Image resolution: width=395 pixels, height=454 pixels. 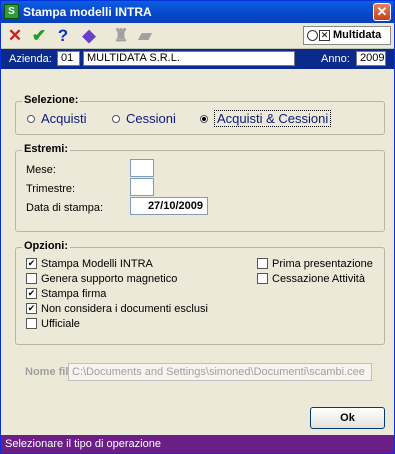 What do you see at coordinates (11, 11) in the screenshot?
I see `app-icon: S` at bounding box center [11, 11].